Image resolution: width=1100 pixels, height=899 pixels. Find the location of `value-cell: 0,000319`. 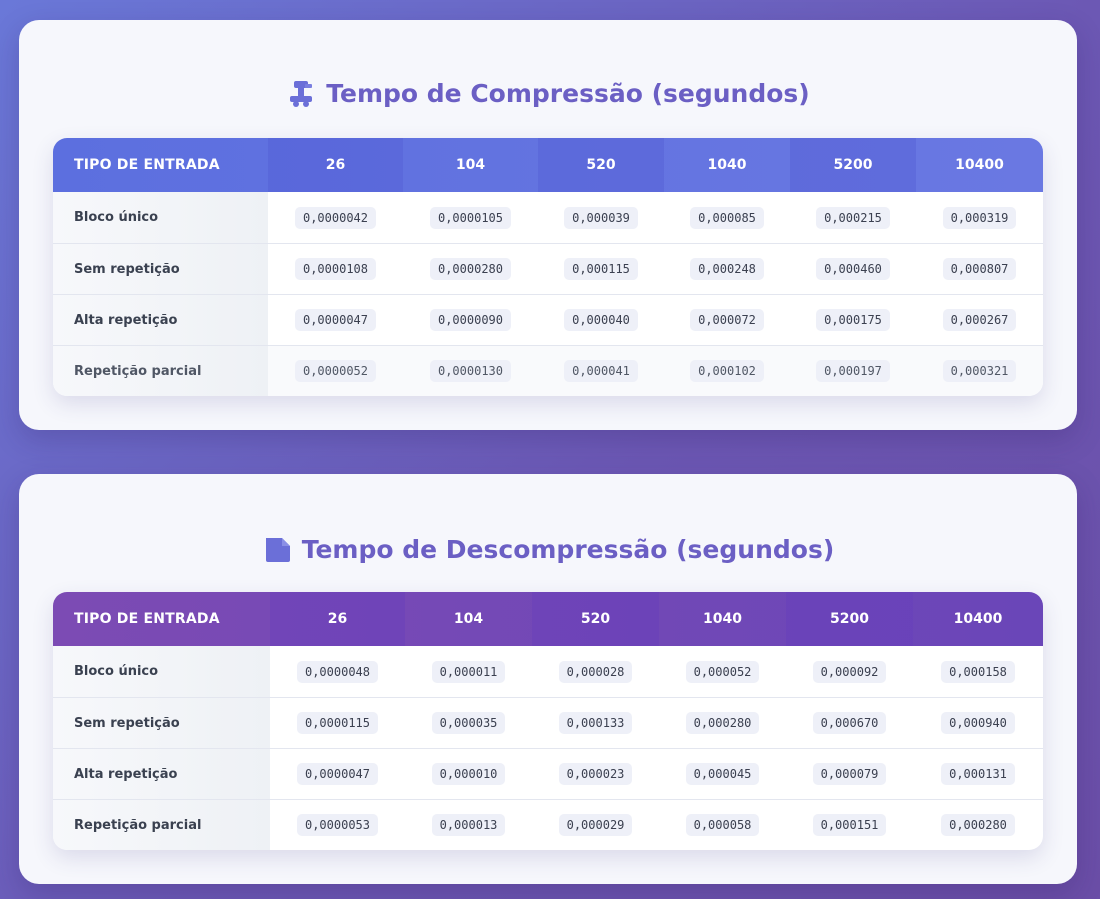

value-cell: 0,000319 is located at coordinates (979, 217).